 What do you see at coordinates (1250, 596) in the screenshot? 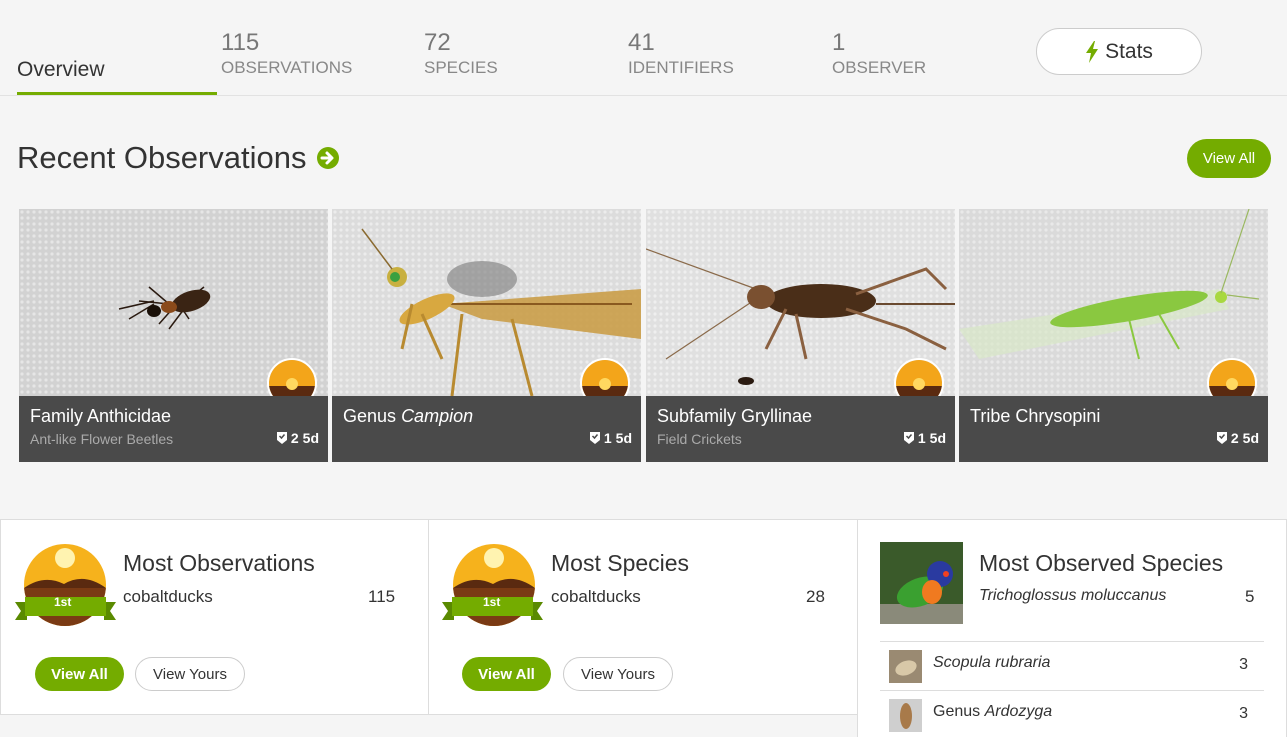
I see `top-species-count: 5` at bounding box center [1250, 596].